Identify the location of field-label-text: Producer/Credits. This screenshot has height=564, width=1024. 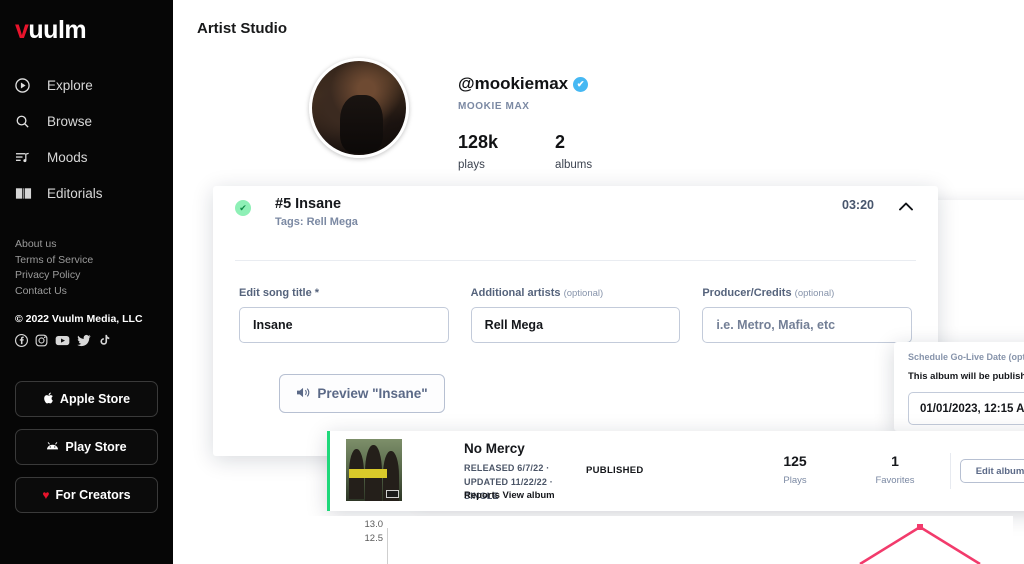
(747, 293).